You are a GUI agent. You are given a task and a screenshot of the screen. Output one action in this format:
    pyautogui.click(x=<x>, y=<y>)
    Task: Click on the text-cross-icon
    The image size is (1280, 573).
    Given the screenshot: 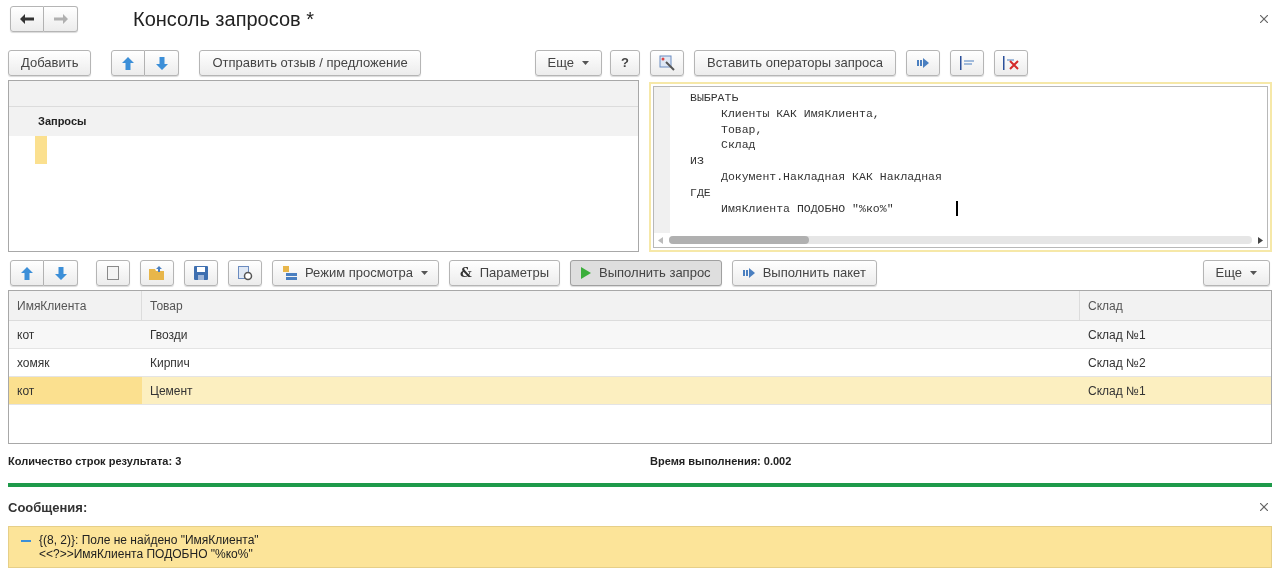 What is the action you would take?
    pyautogui.click(x=1011, y=63)
    